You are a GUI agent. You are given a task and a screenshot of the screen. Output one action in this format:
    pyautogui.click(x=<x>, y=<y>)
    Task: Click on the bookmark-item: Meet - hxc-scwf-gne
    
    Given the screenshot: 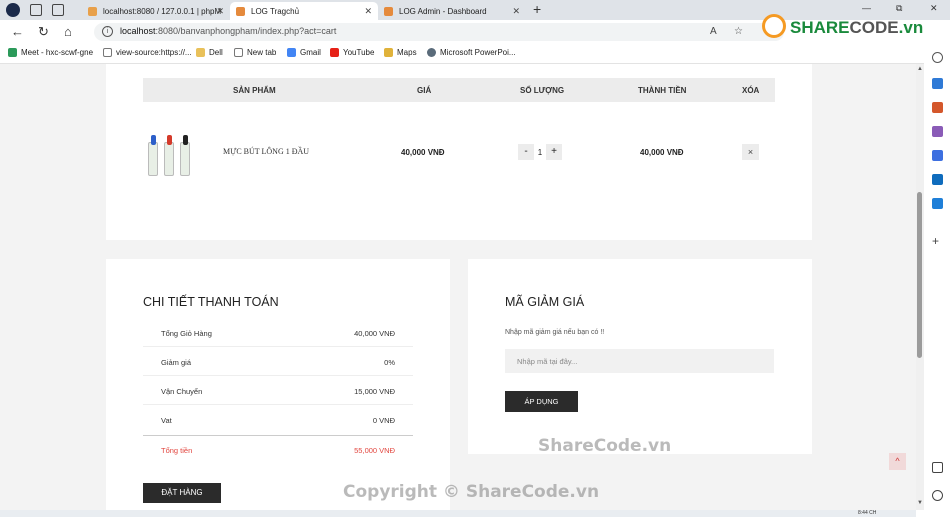 What is the action you would take?
    pyautogui.click(x=50, y=52)
    